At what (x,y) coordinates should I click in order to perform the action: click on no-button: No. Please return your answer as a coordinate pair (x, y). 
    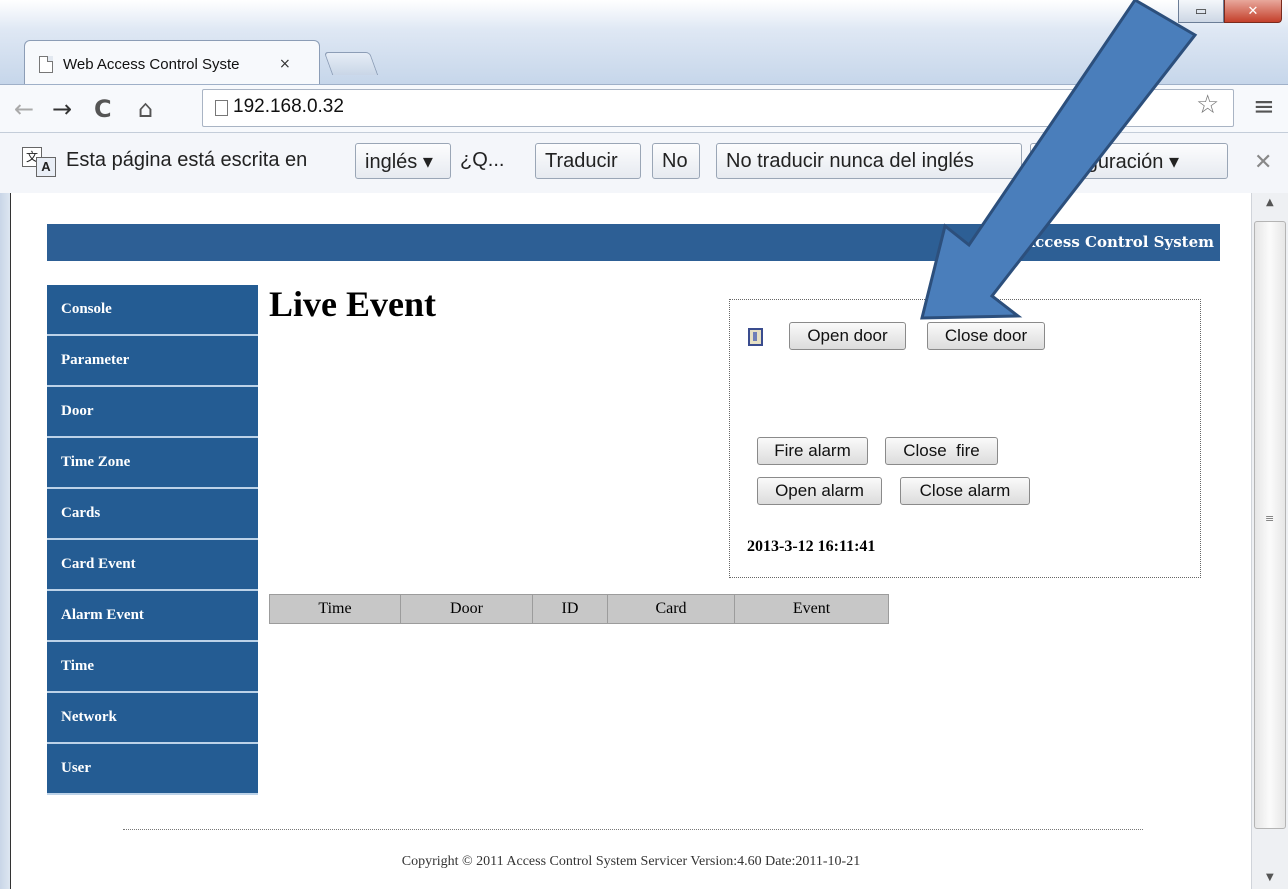
    Looking at the image, I should click on (676, 161).